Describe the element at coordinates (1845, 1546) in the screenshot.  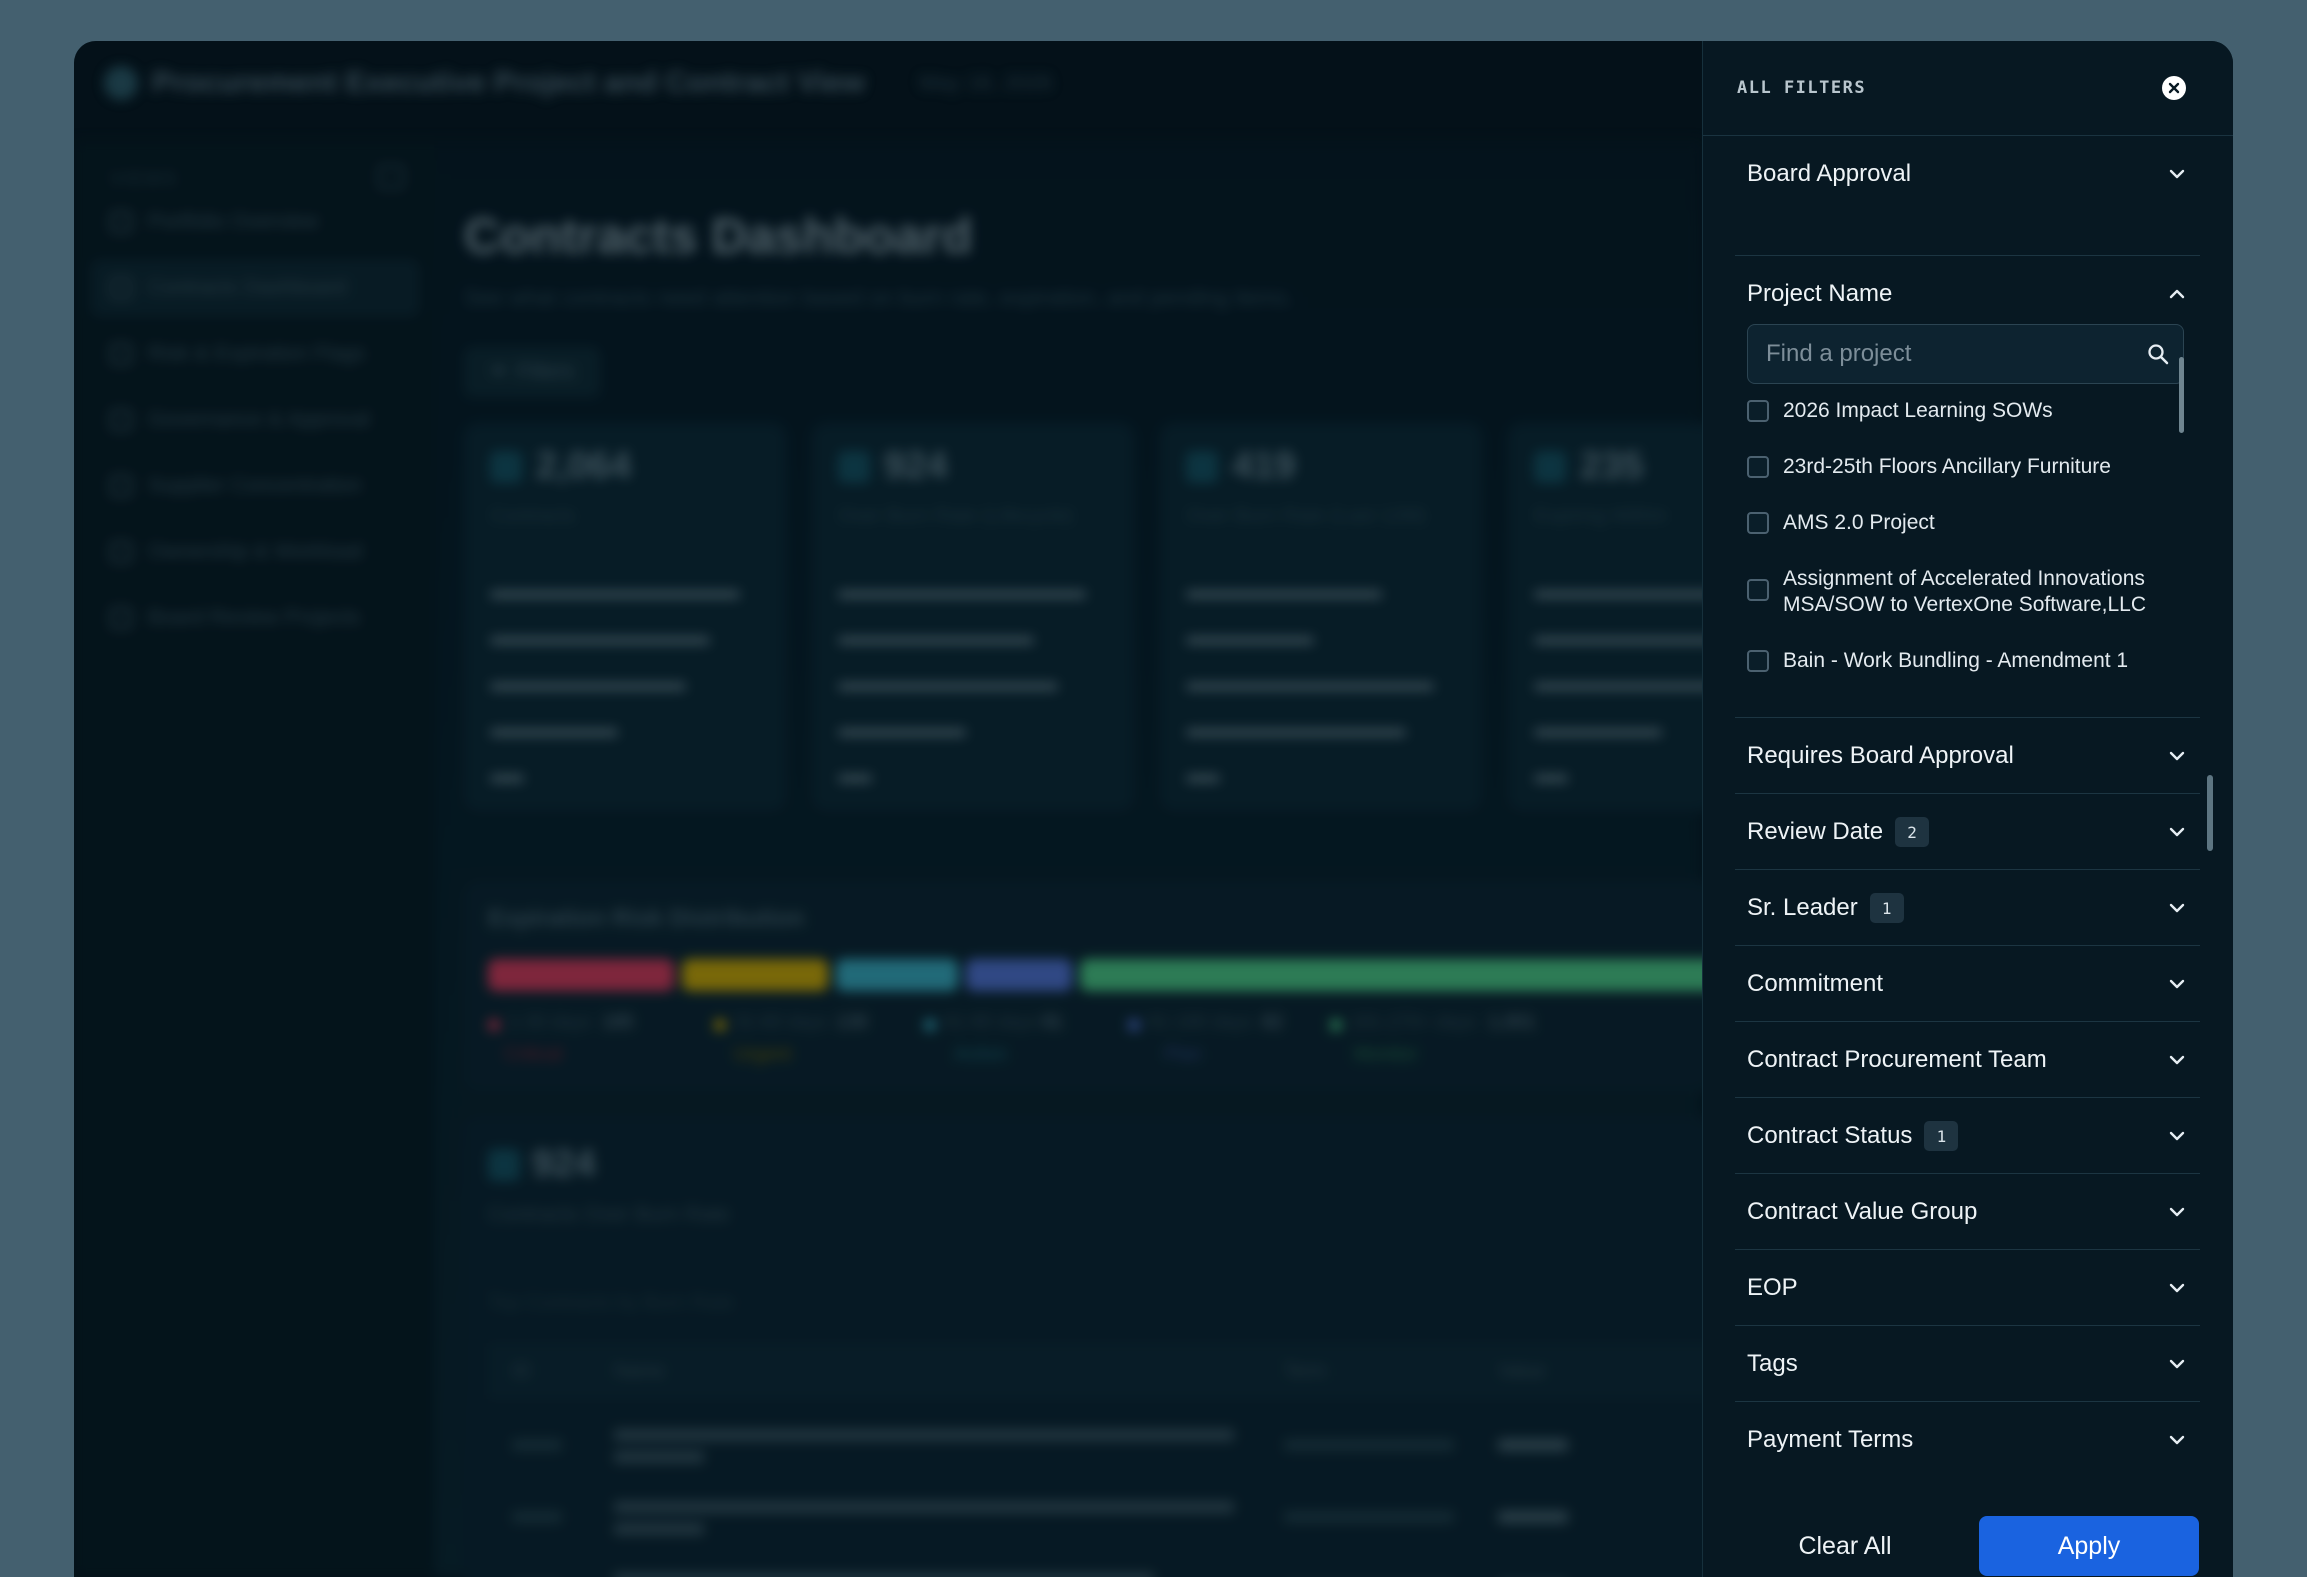
I see `clear-all-button: Clear All` at that location.